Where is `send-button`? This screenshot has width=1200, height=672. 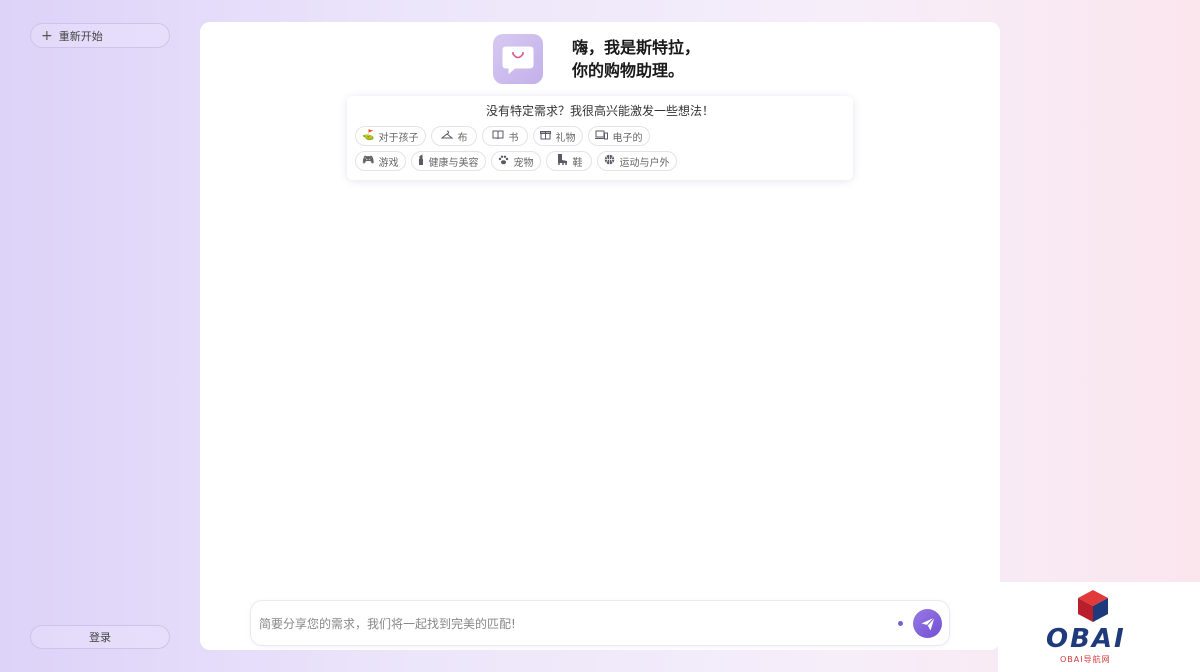 send-button is located at coordinates (927, 623).